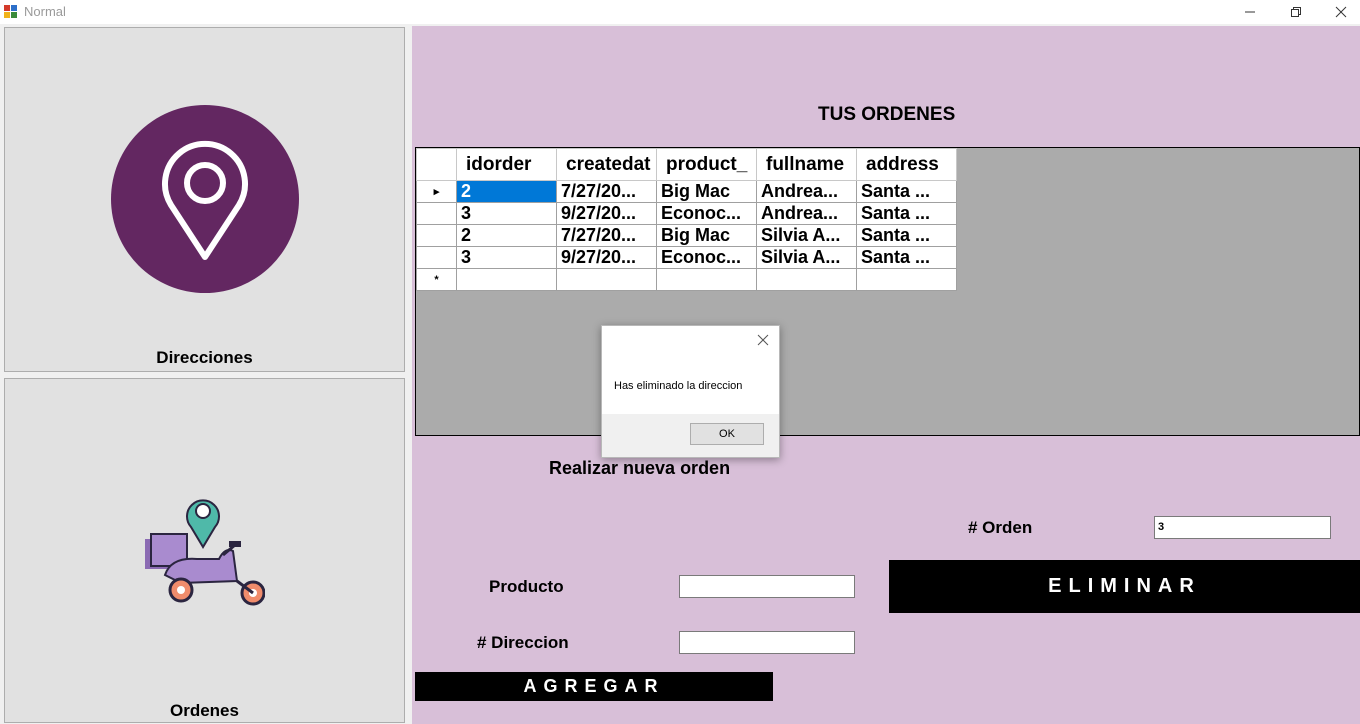  I want to click on orden-input: 3, so click(1242, 527).